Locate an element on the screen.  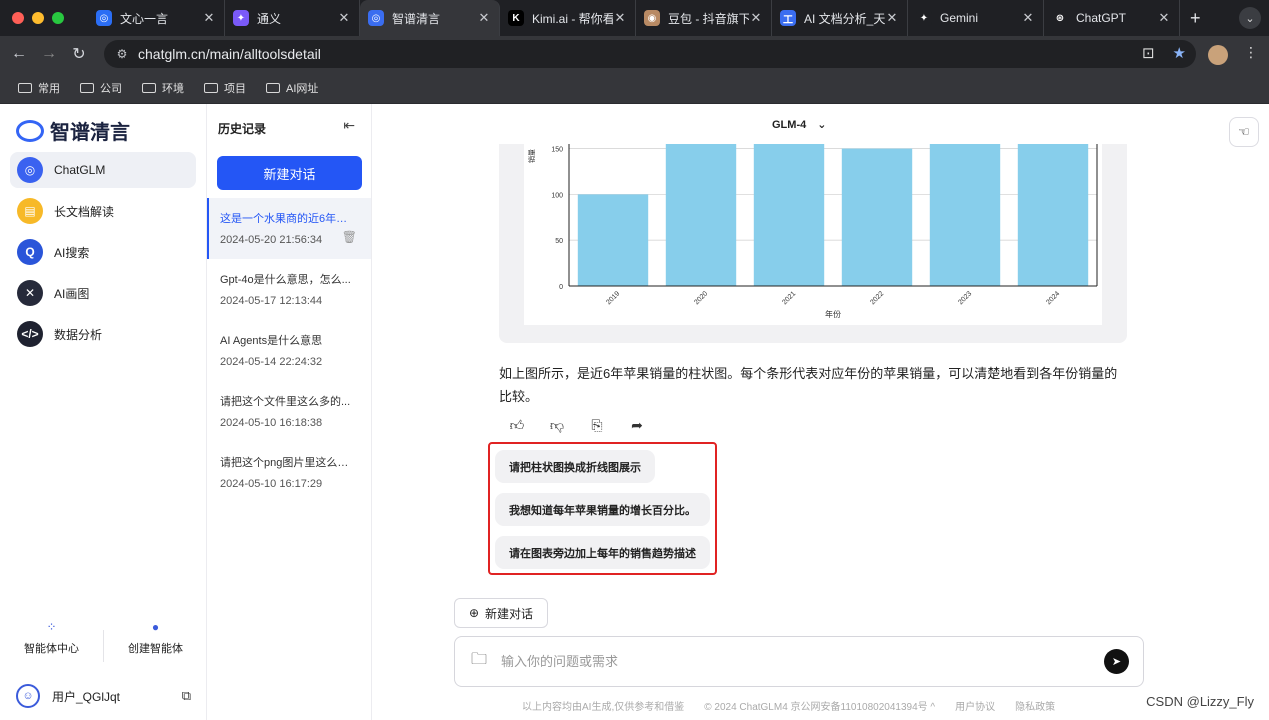
maximize-window-button is located at coordinates (58, 18).